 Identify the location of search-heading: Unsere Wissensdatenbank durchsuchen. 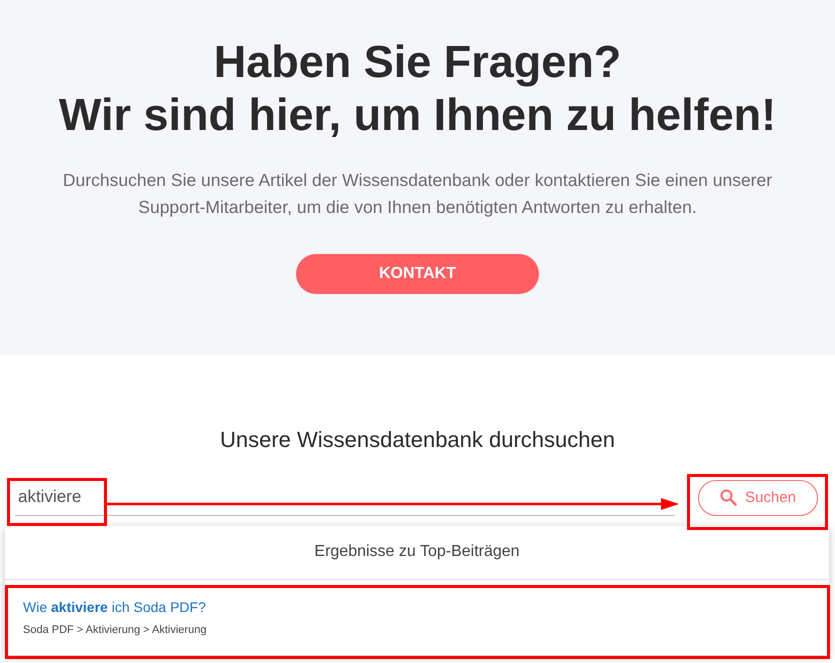
(417, 440).